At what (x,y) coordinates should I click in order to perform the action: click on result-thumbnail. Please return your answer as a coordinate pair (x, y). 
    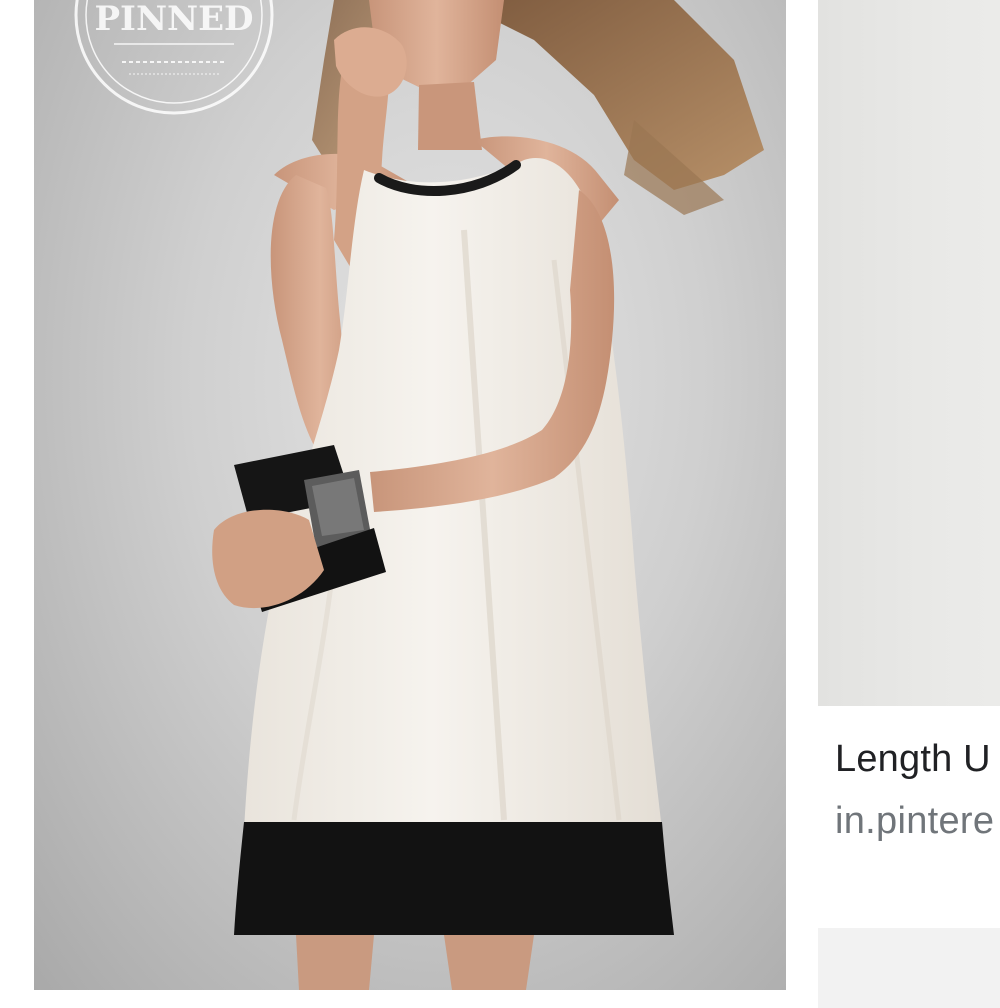
    Looking at the image, I should click on (909, 353).